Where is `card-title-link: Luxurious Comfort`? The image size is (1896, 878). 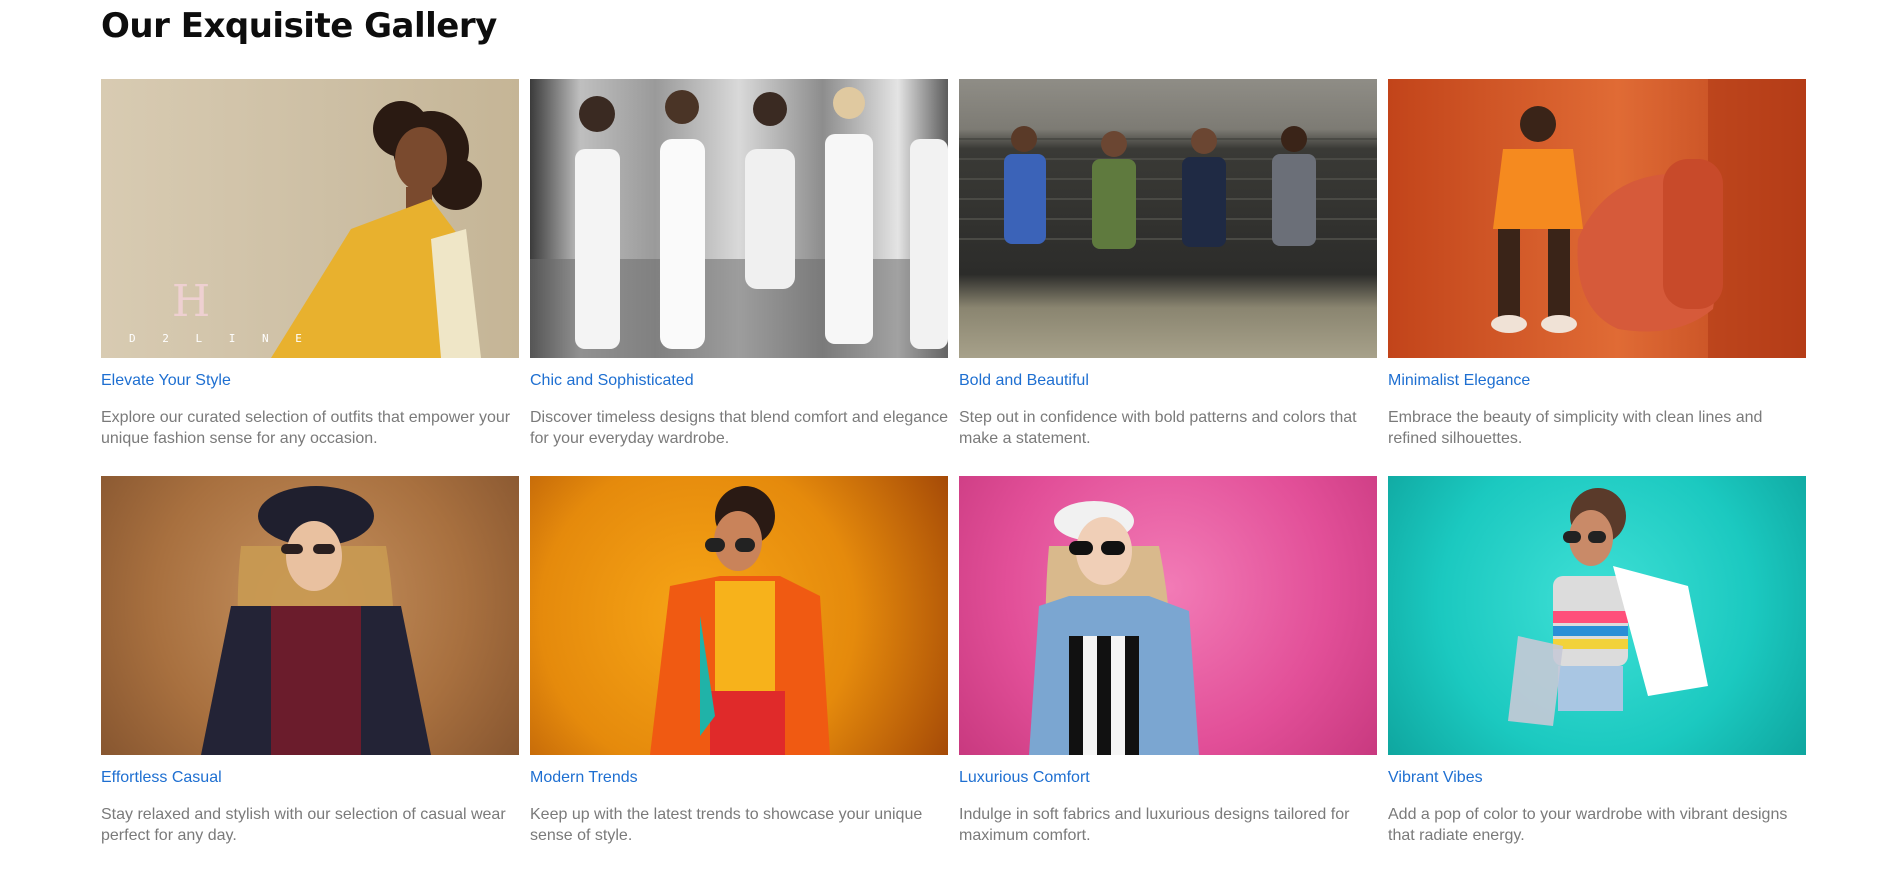
card-title-link: Luxurious Comfort is located at coordinates (1024, 778).